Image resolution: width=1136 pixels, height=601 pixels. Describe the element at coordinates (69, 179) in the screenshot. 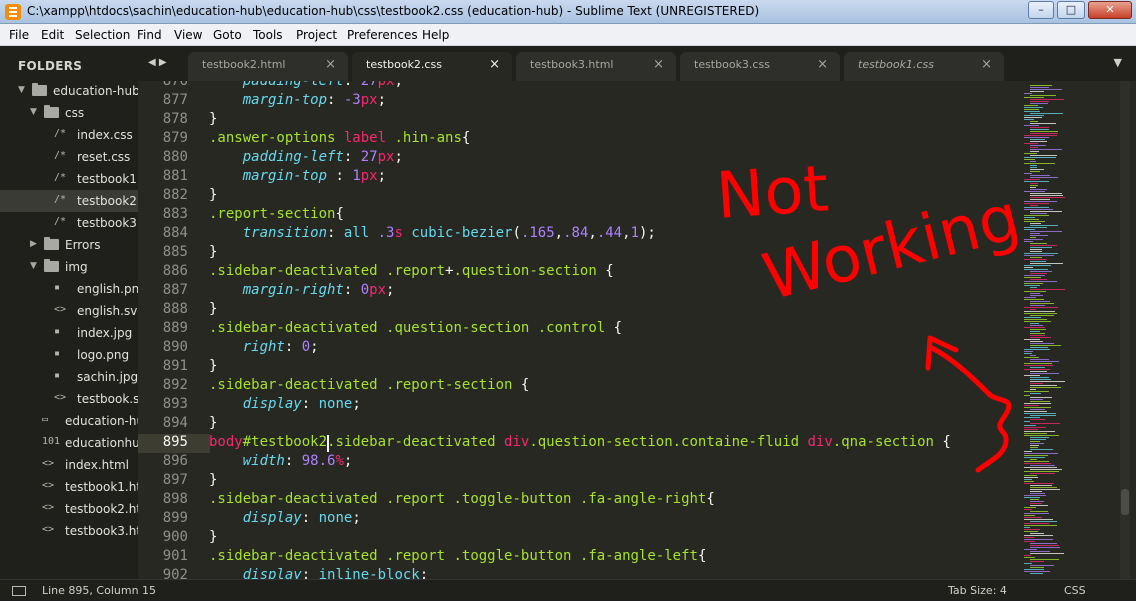

I see `sidebar-item: /* testbook1.c` at that location.